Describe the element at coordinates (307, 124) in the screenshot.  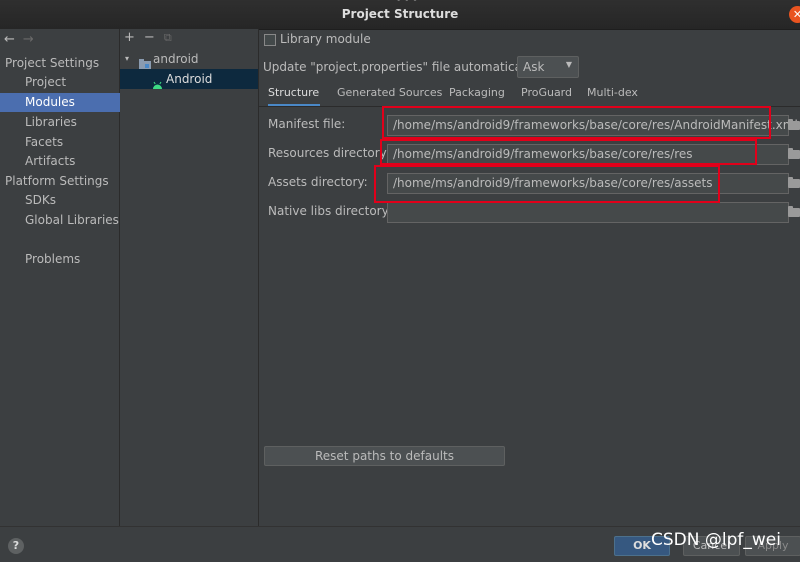
I see `manifest-file-label: Manifest file:` at that location.